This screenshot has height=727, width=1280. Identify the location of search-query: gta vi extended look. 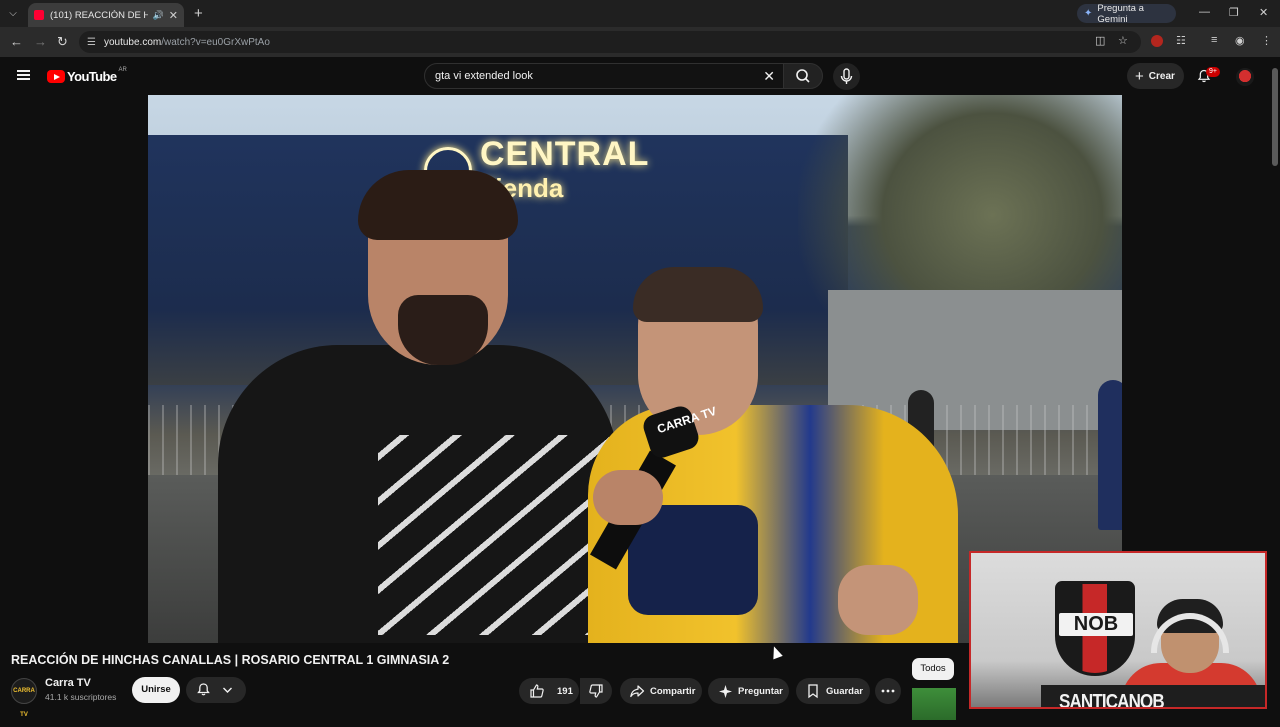
(484, 76).